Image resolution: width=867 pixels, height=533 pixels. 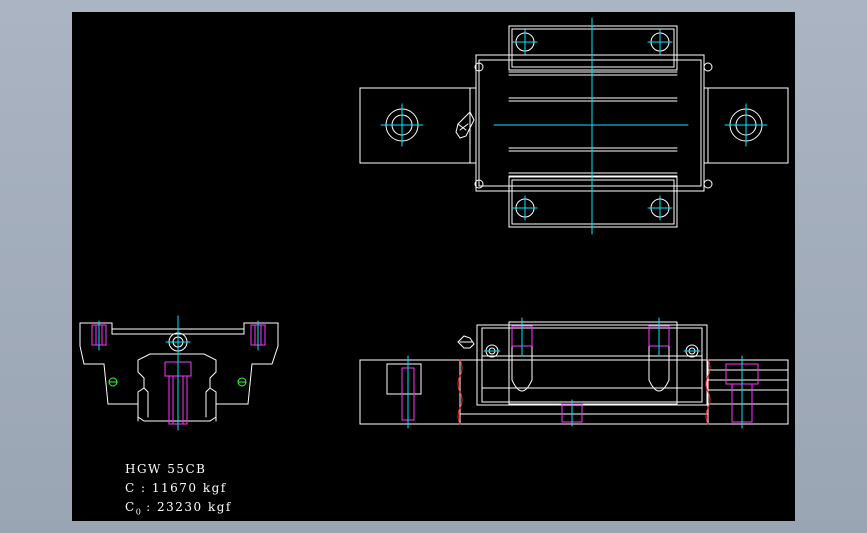 What do you see at coordinates (410, 392) in the screenshot?
I see `rail-left-end` at bounding box center [410, 392].